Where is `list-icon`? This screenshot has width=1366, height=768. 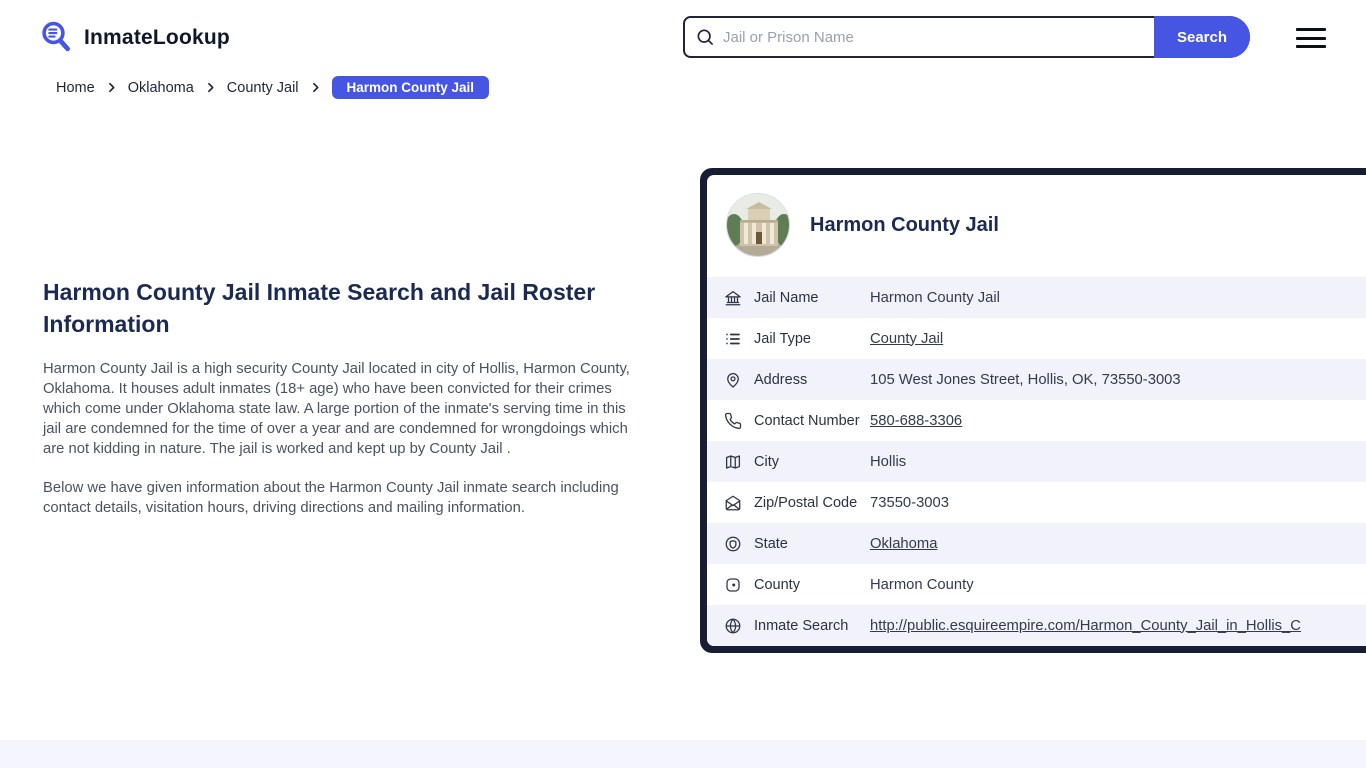 list-icon is located at coordinates (733, 339).